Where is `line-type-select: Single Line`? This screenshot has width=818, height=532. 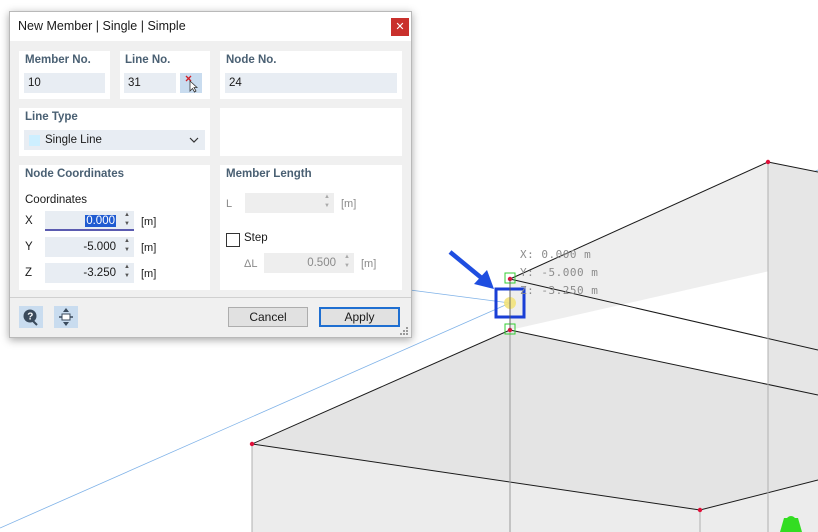 line-type-select: Single Line is located at coordinates (114, 140).